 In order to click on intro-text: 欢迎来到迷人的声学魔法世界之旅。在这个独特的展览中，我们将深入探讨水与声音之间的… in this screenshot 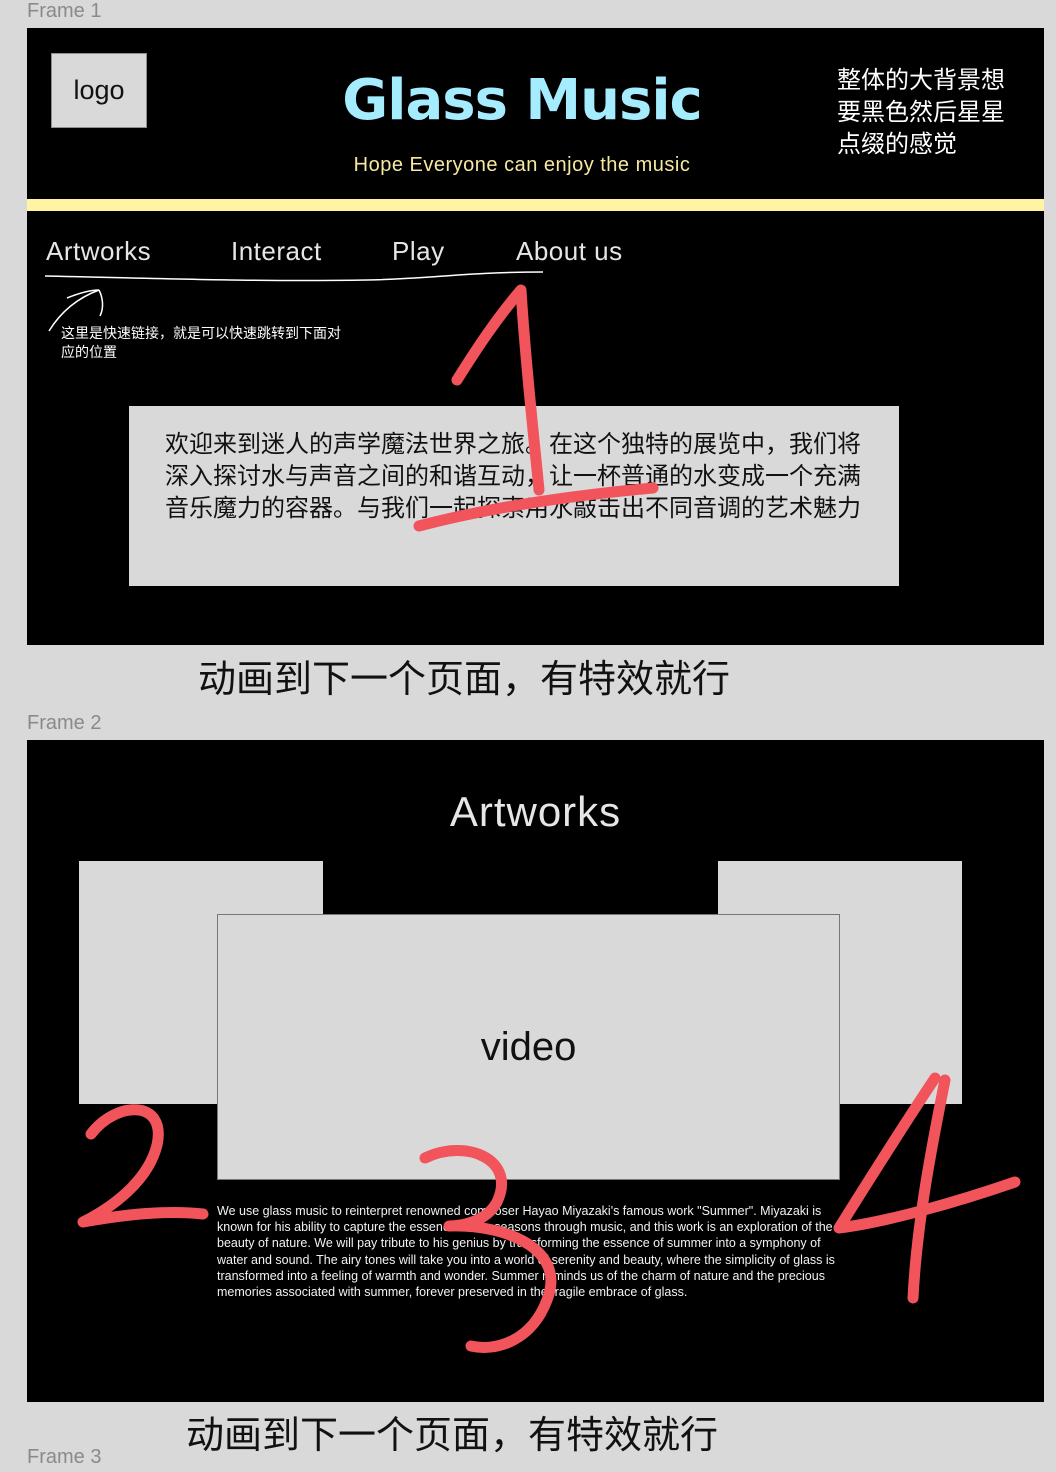, I will do `click(513, 476)`.